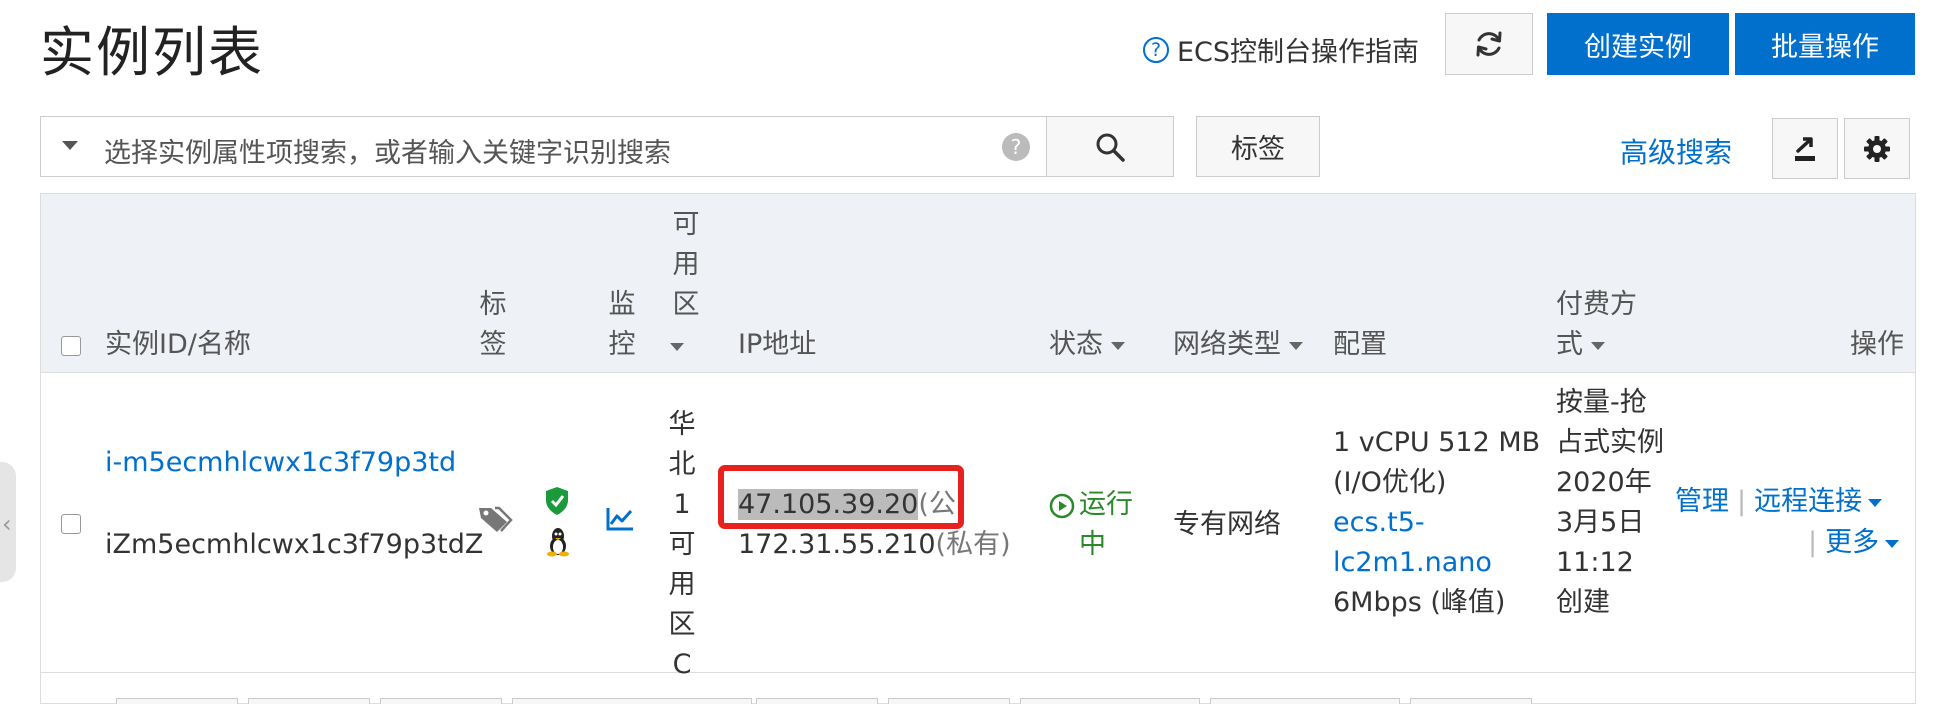 The height and width of the screenshot is (704, 1948). What do you see at coordinates (1412, 543) in the screenshot?
I see `instance-type-link: ecs.t5-lc2m1.nano` at bounding box center [1412, 543].